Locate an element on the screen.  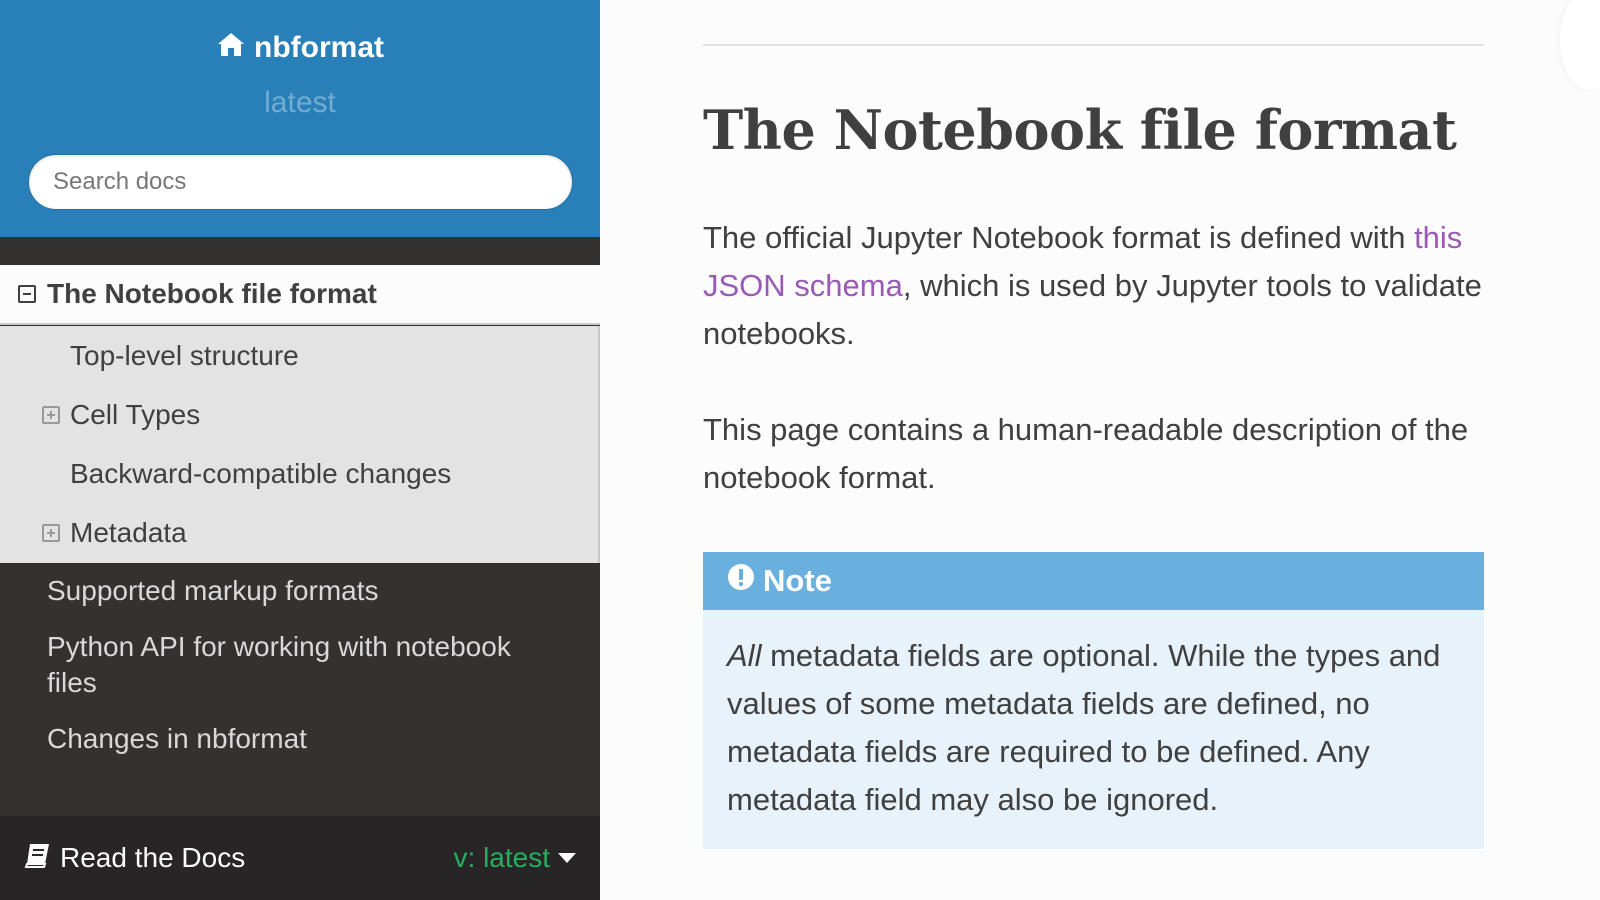
note-title: Note is located at coordinates (1093, 581).